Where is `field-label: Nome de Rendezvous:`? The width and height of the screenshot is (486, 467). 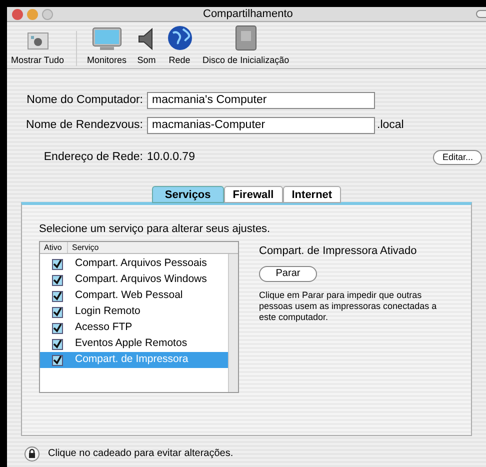
field-label: Nome de Rendezvous: is located at coordinates (84, 126).